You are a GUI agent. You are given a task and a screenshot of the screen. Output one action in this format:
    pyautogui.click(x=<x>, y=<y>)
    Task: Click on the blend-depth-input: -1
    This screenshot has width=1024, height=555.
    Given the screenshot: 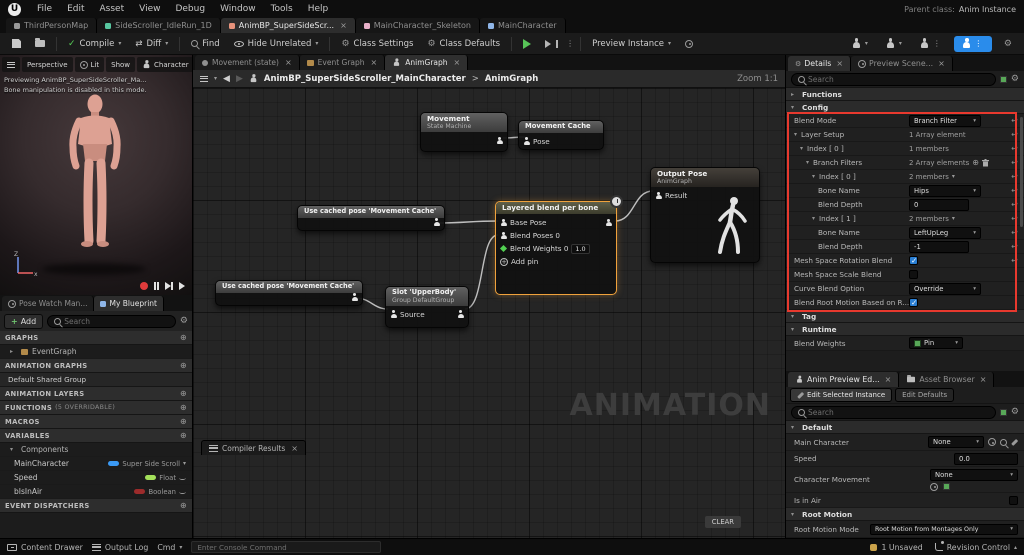 What is the action you would take?
    pyautogui.click(x=939, y=246)
    